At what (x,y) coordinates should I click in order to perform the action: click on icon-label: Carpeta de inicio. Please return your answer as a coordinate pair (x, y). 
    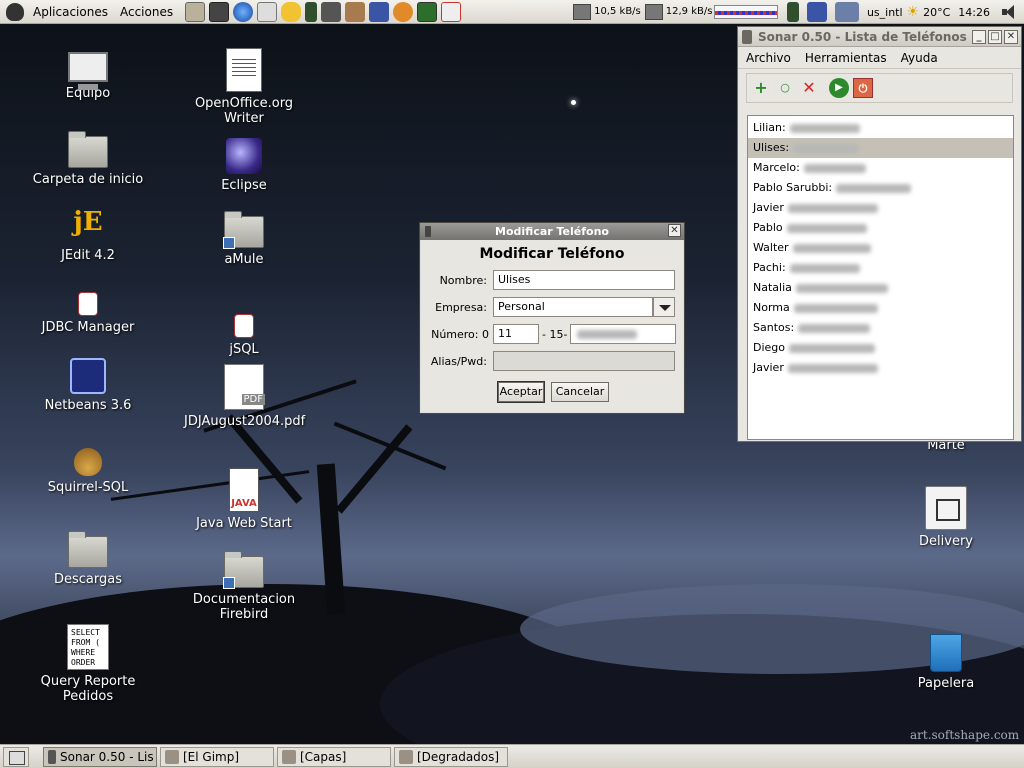
    Looking at the image, I should click on (88, 179).